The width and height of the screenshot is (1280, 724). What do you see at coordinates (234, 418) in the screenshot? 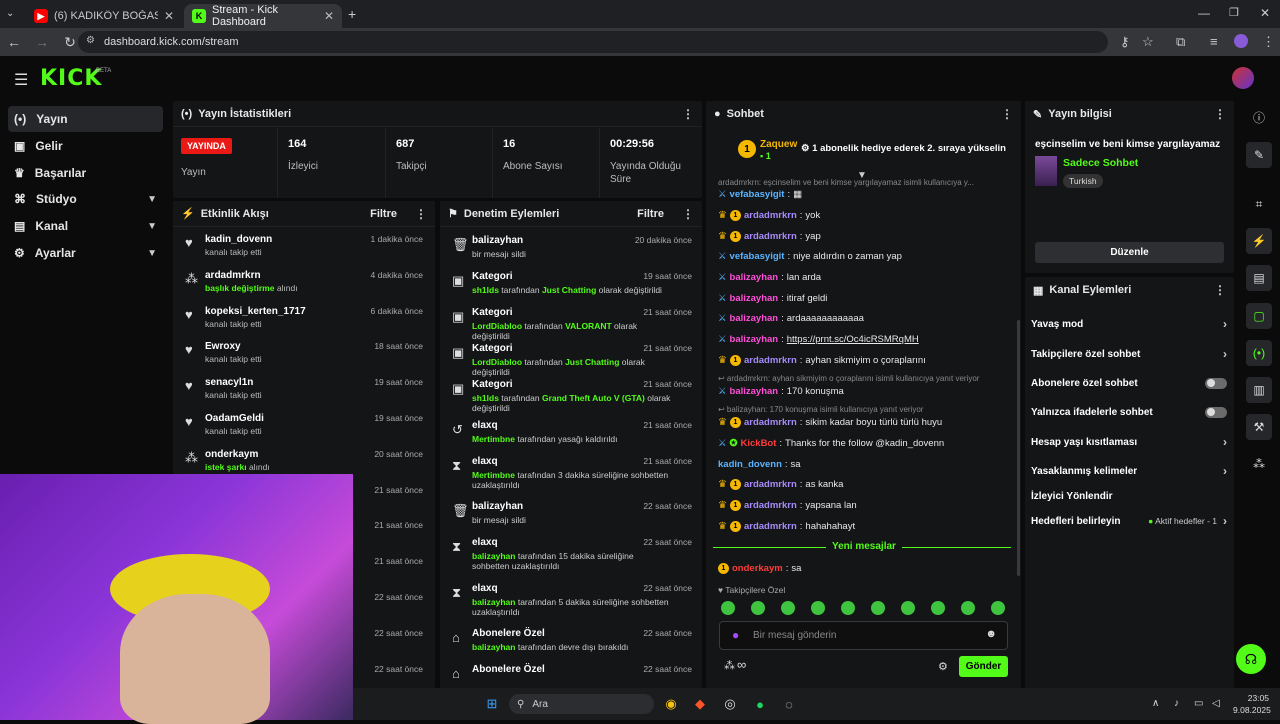
I see `event-username: OadamGeldi` at bounding box center [234, 418].